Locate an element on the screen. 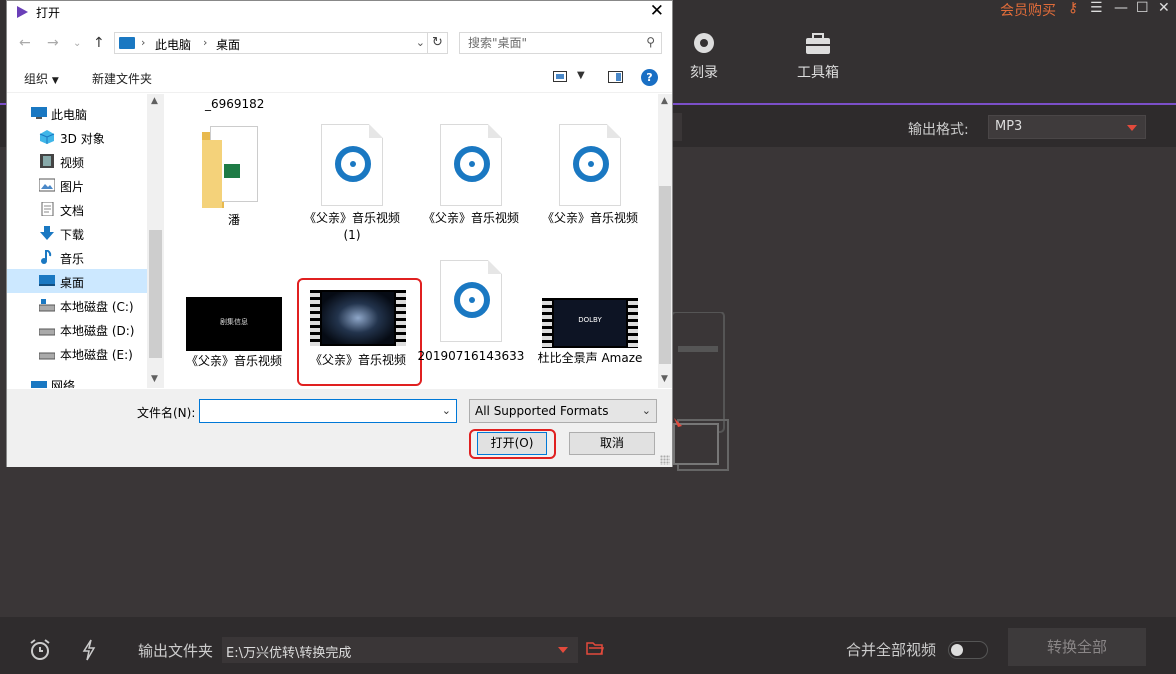  nav-toolbox-label: 工具箱 is located at coordinates (818, 73).